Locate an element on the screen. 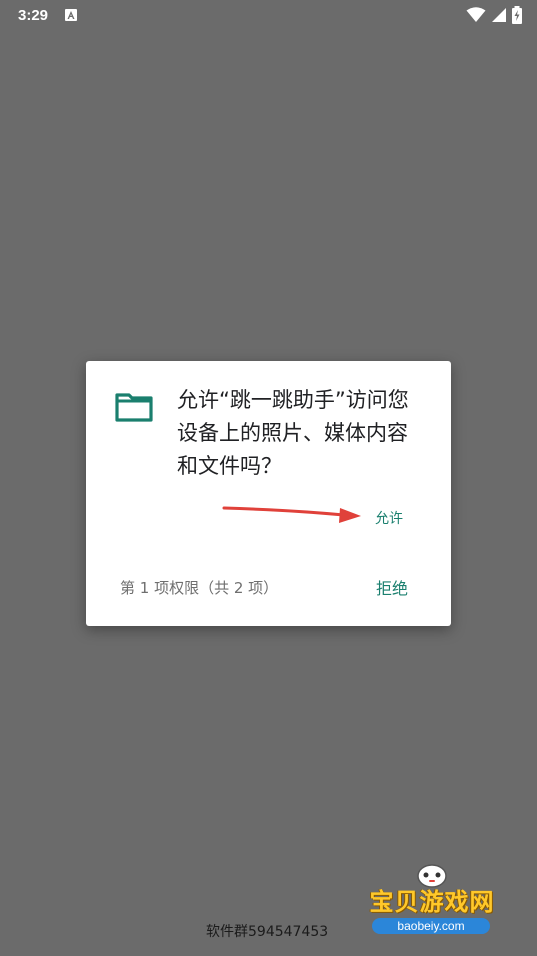  wifi-icon is located at coordinates (476, 14).